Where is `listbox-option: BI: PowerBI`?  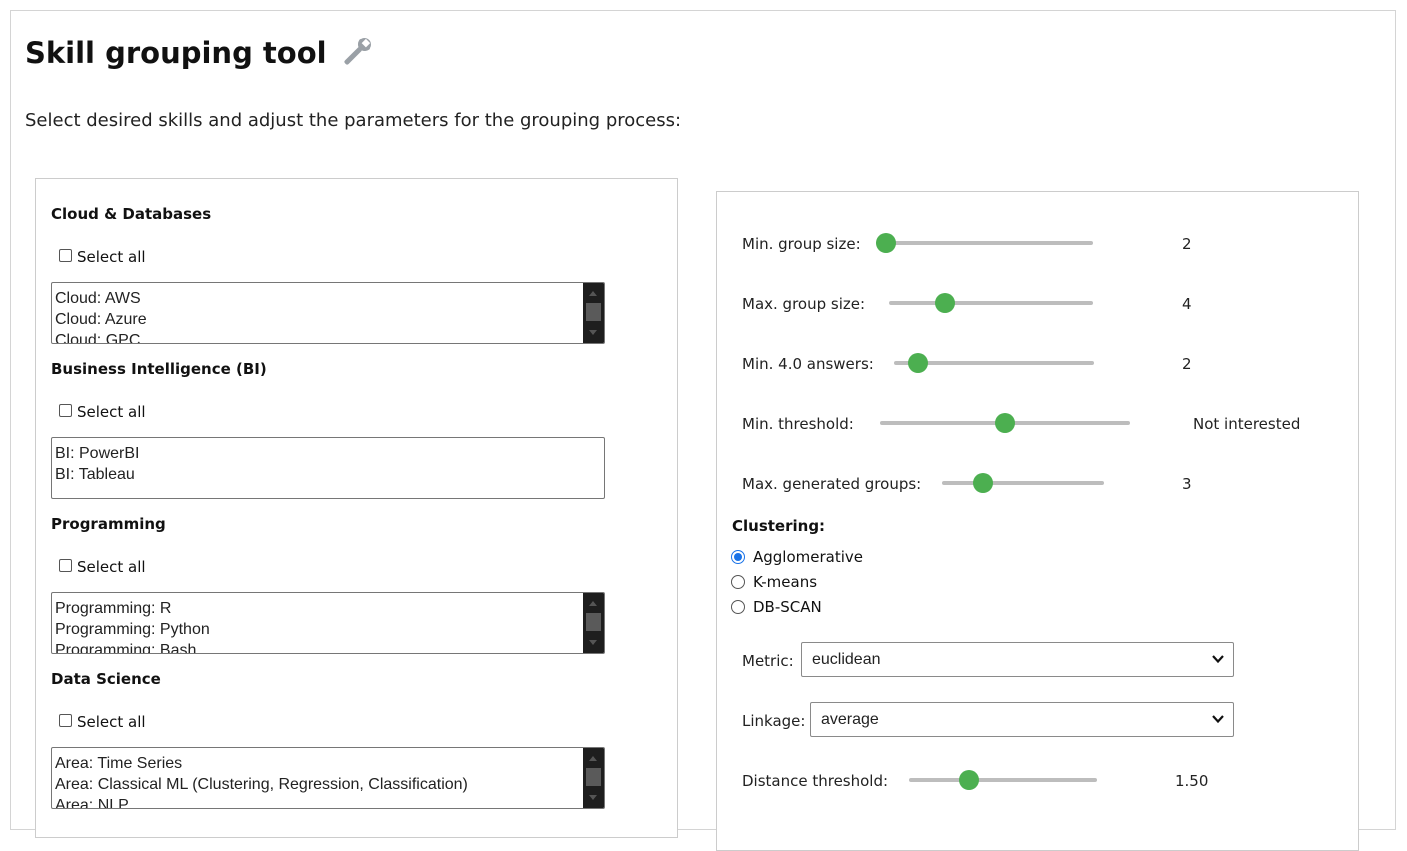 listbox-option: BI: PowerBI is located at coordinates (97, 453).